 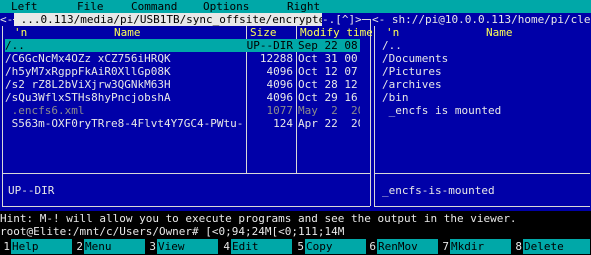 I want to click on file-size: 124, so click(x=283, y=123).